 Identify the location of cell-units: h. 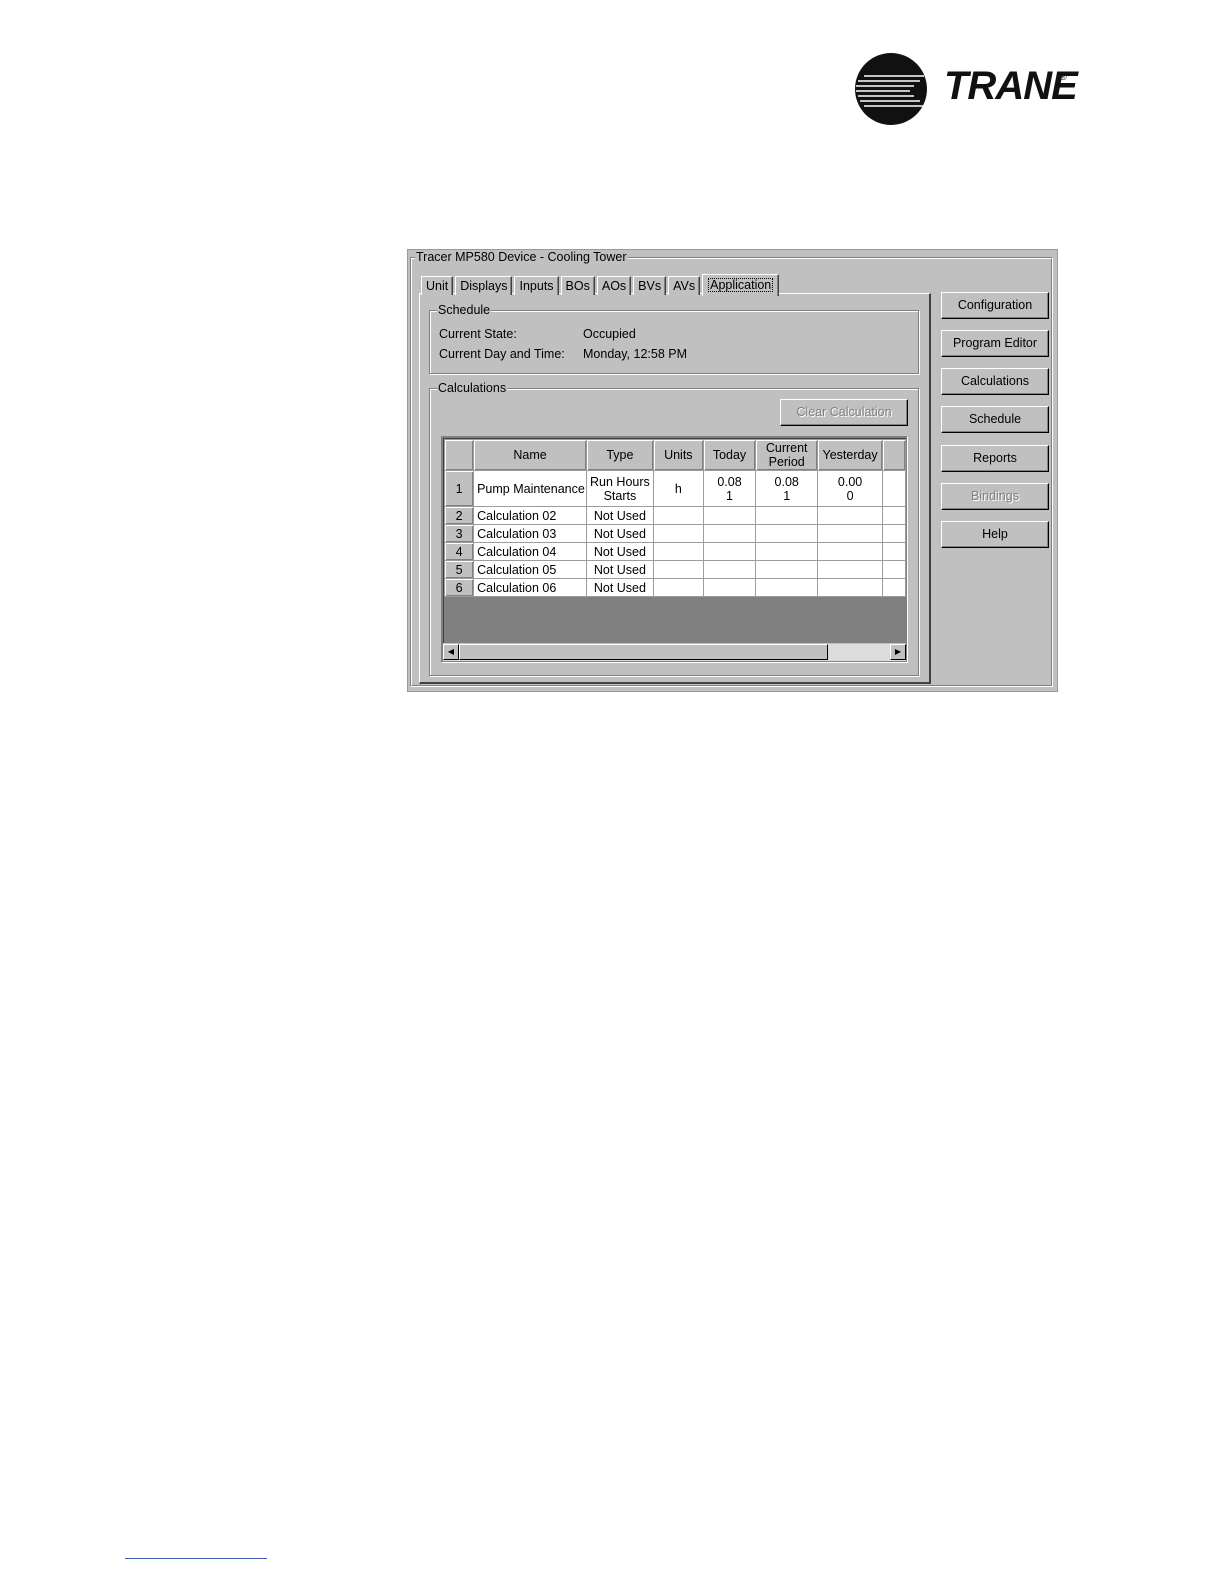
(678, 488).